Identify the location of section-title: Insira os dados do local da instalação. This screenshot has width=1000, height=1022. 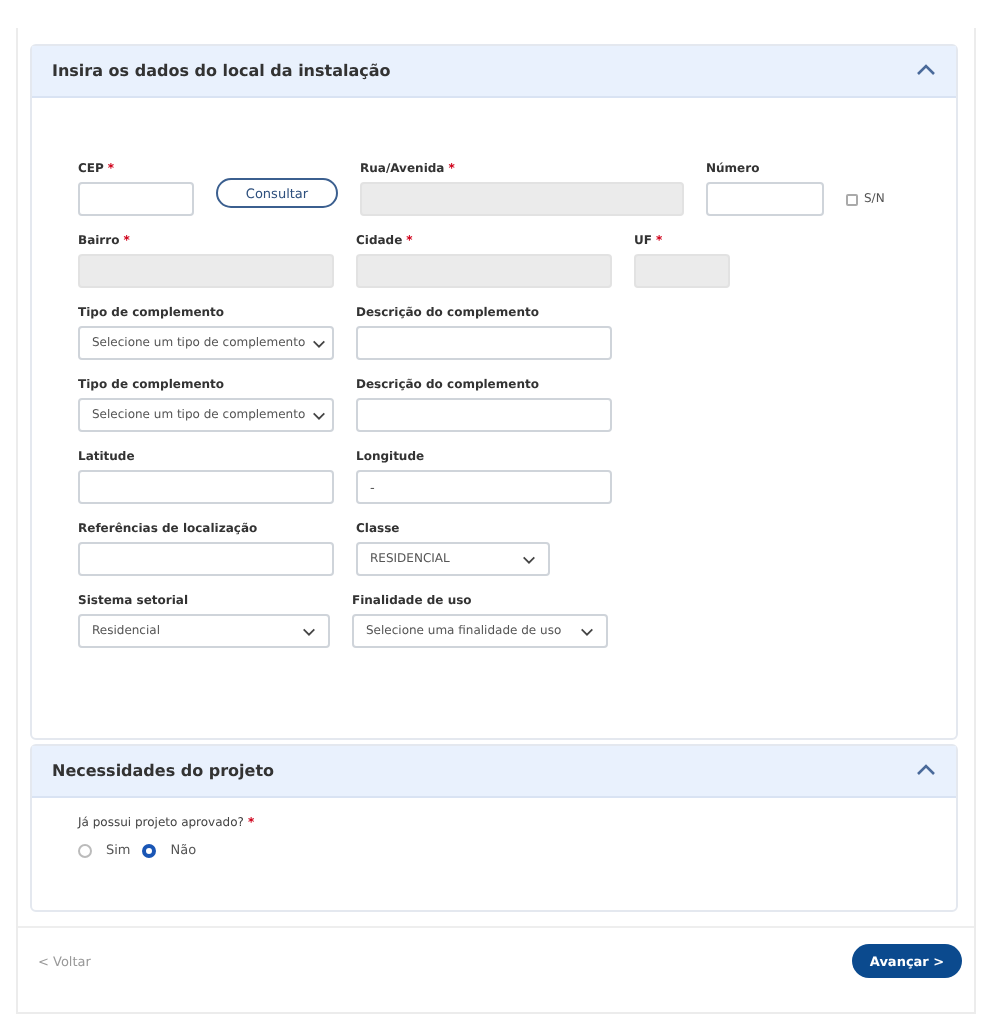
(221, 71).